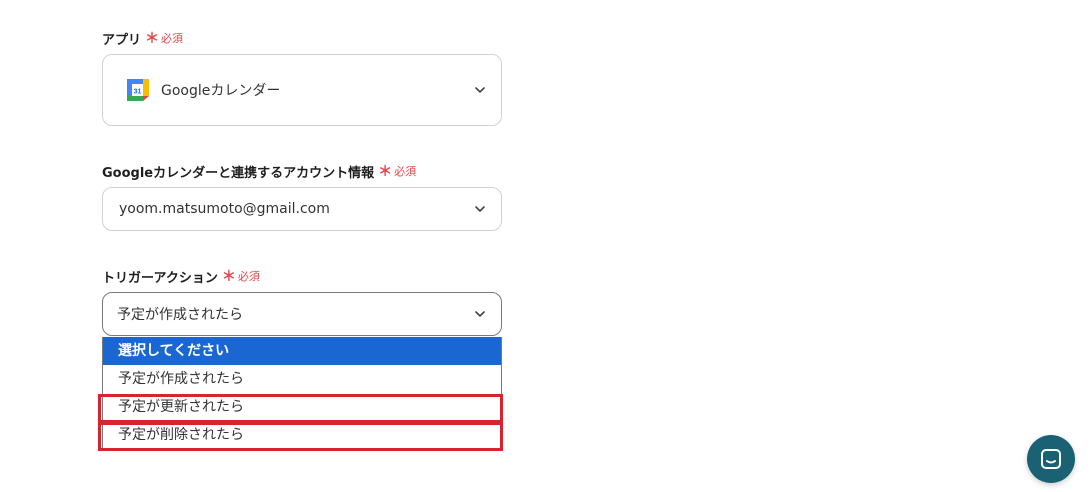  Describe the element at coordinates (160, 278) in the screenshot. I see `trigger-label-text: トリガーアクション` at that location.